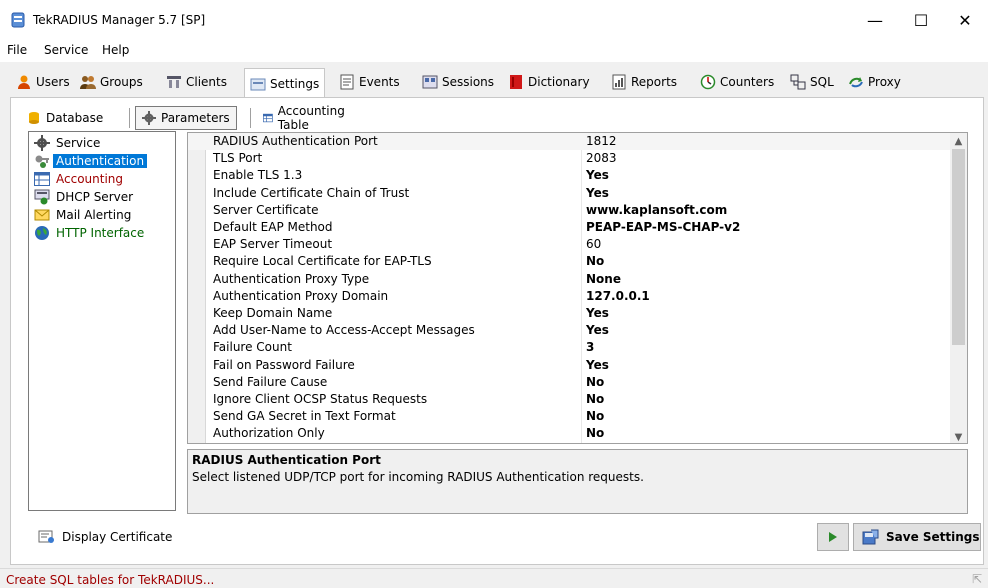 Image resolution: width=988 pixels, height=588 pixels. What do you see at coordinates (17, 50) in the screenshot?
I see `menu-file: File` at bounding box center [17, 50].